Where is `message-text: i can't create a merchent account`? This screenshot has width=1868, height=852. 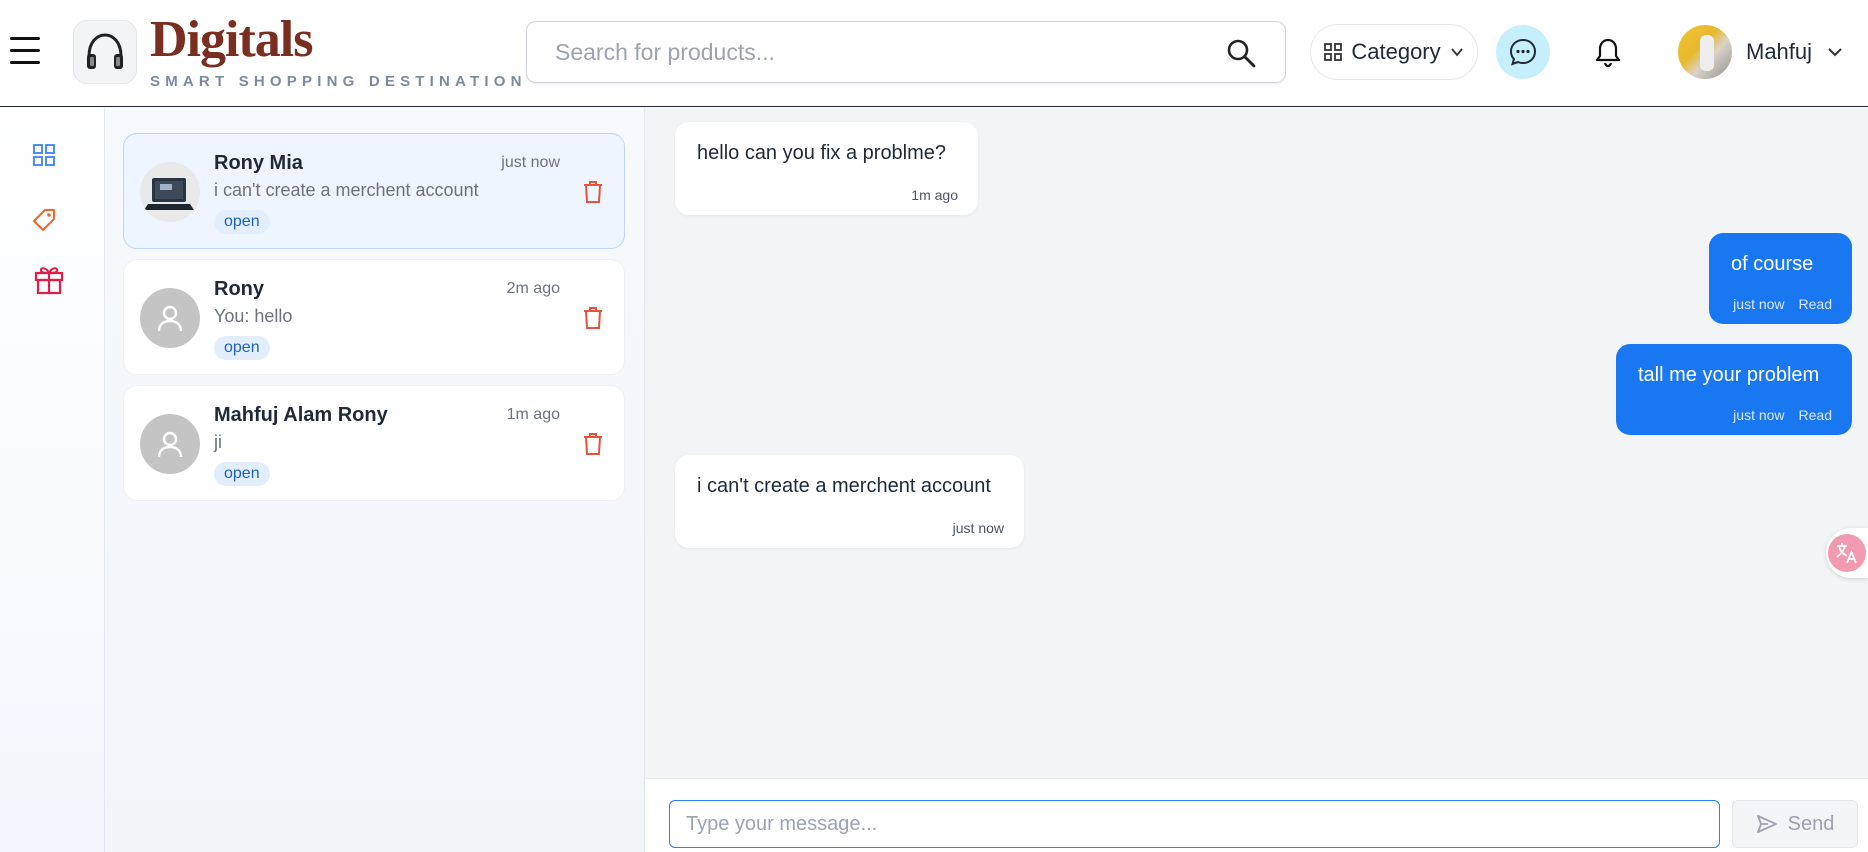 message-text: i can't create a merchent account is located at coordinates (844, 486).